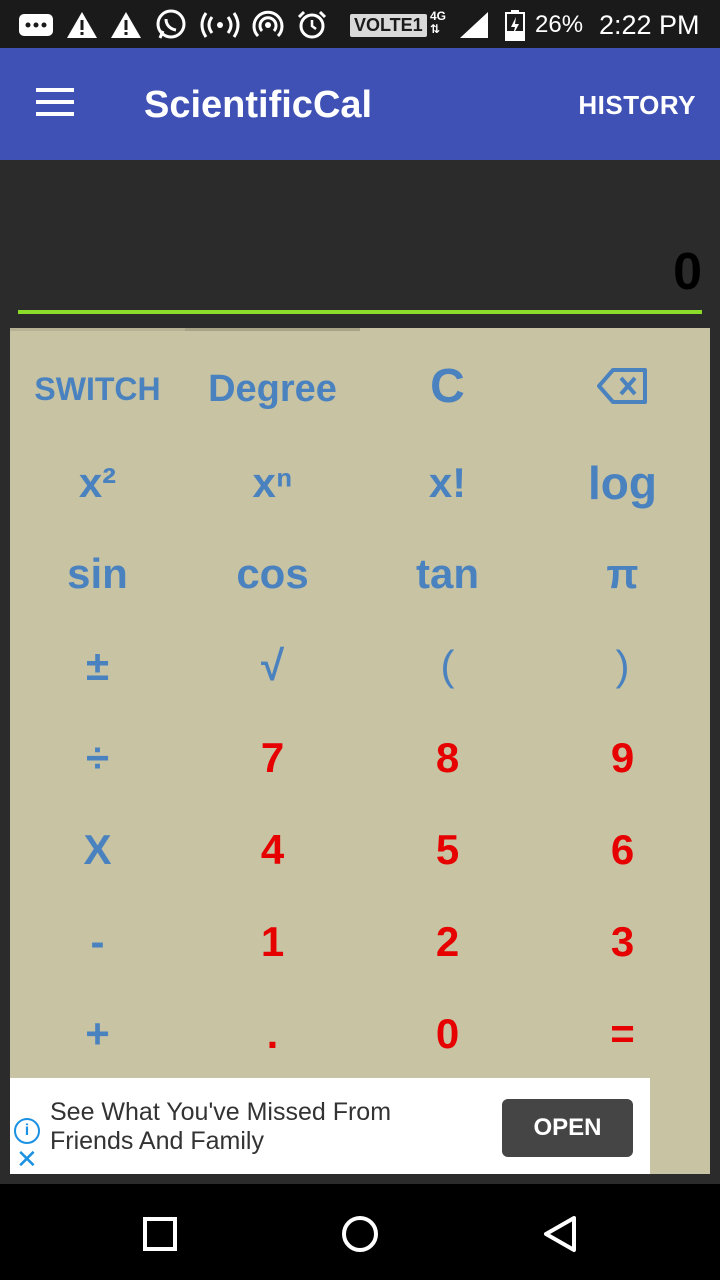 Image resolution: width=720 pixels, height=1280 pixels. Describe the element at coordinates (27, 1159) in the screenshot. I see `ad-close-icon: ✕` at that location.